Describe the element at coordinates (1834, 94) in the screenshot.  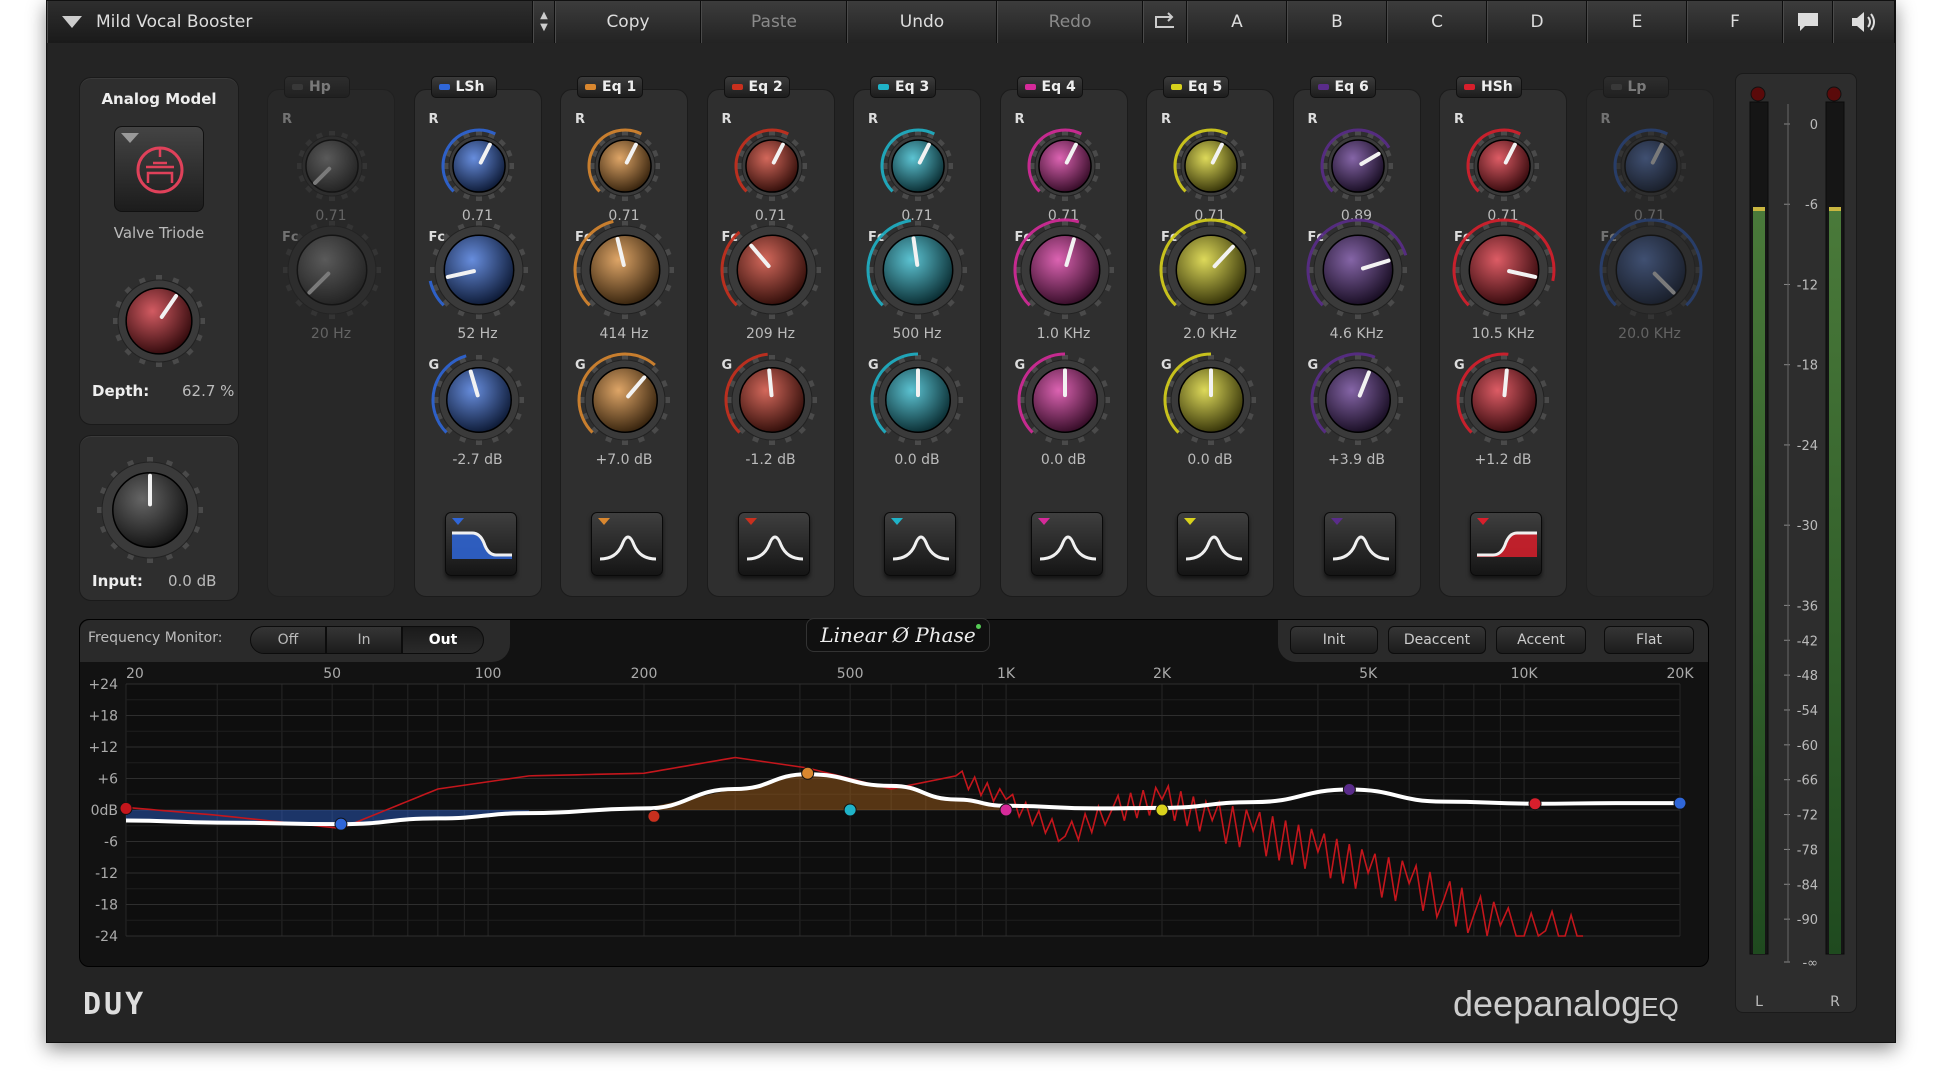
I see `clip-led-right` at that location.